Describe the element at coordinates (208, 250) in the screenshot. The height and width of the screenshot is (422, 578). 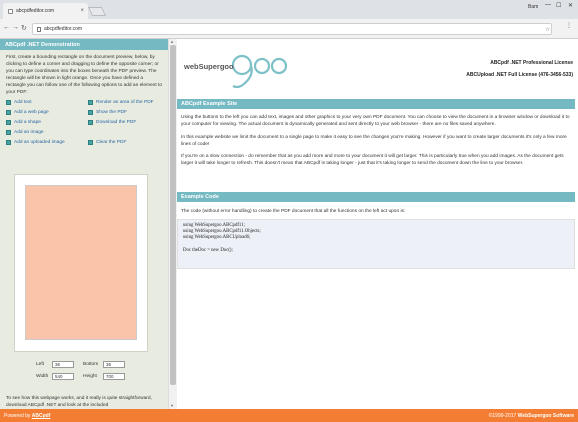
I see `code-line: Doc theDoc = new Doc();` at that location.